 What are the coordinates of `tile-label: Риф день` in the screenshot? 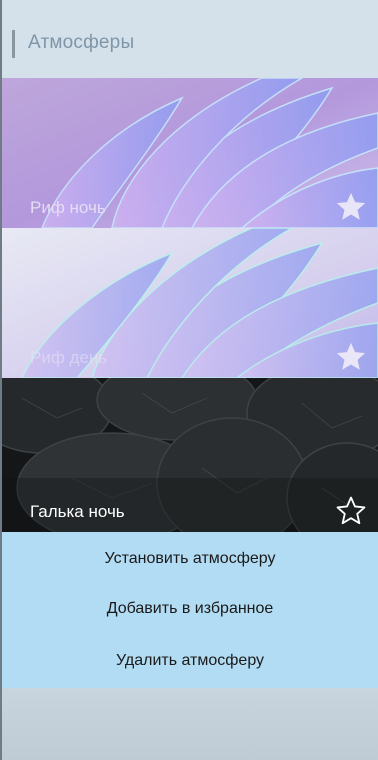 It's located at (69, 357).